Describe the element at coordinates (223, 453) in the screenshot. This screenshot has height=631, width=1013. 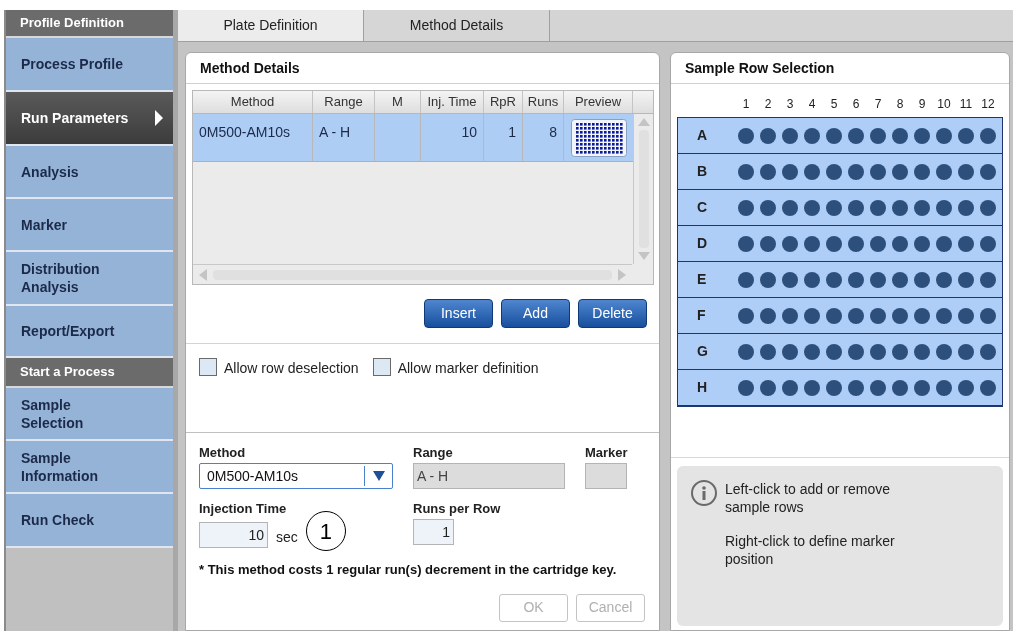
I see `field-label: Method` at that location.